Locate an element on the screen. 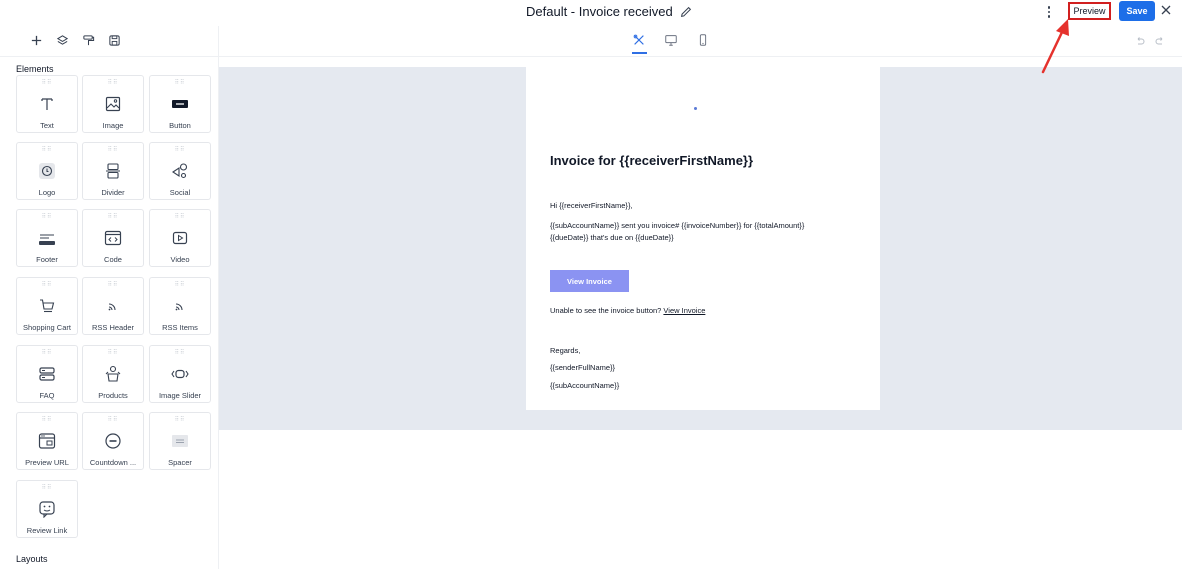 The image size is (1182, 569). preview-url-icon is located at coordinates (47, 441).